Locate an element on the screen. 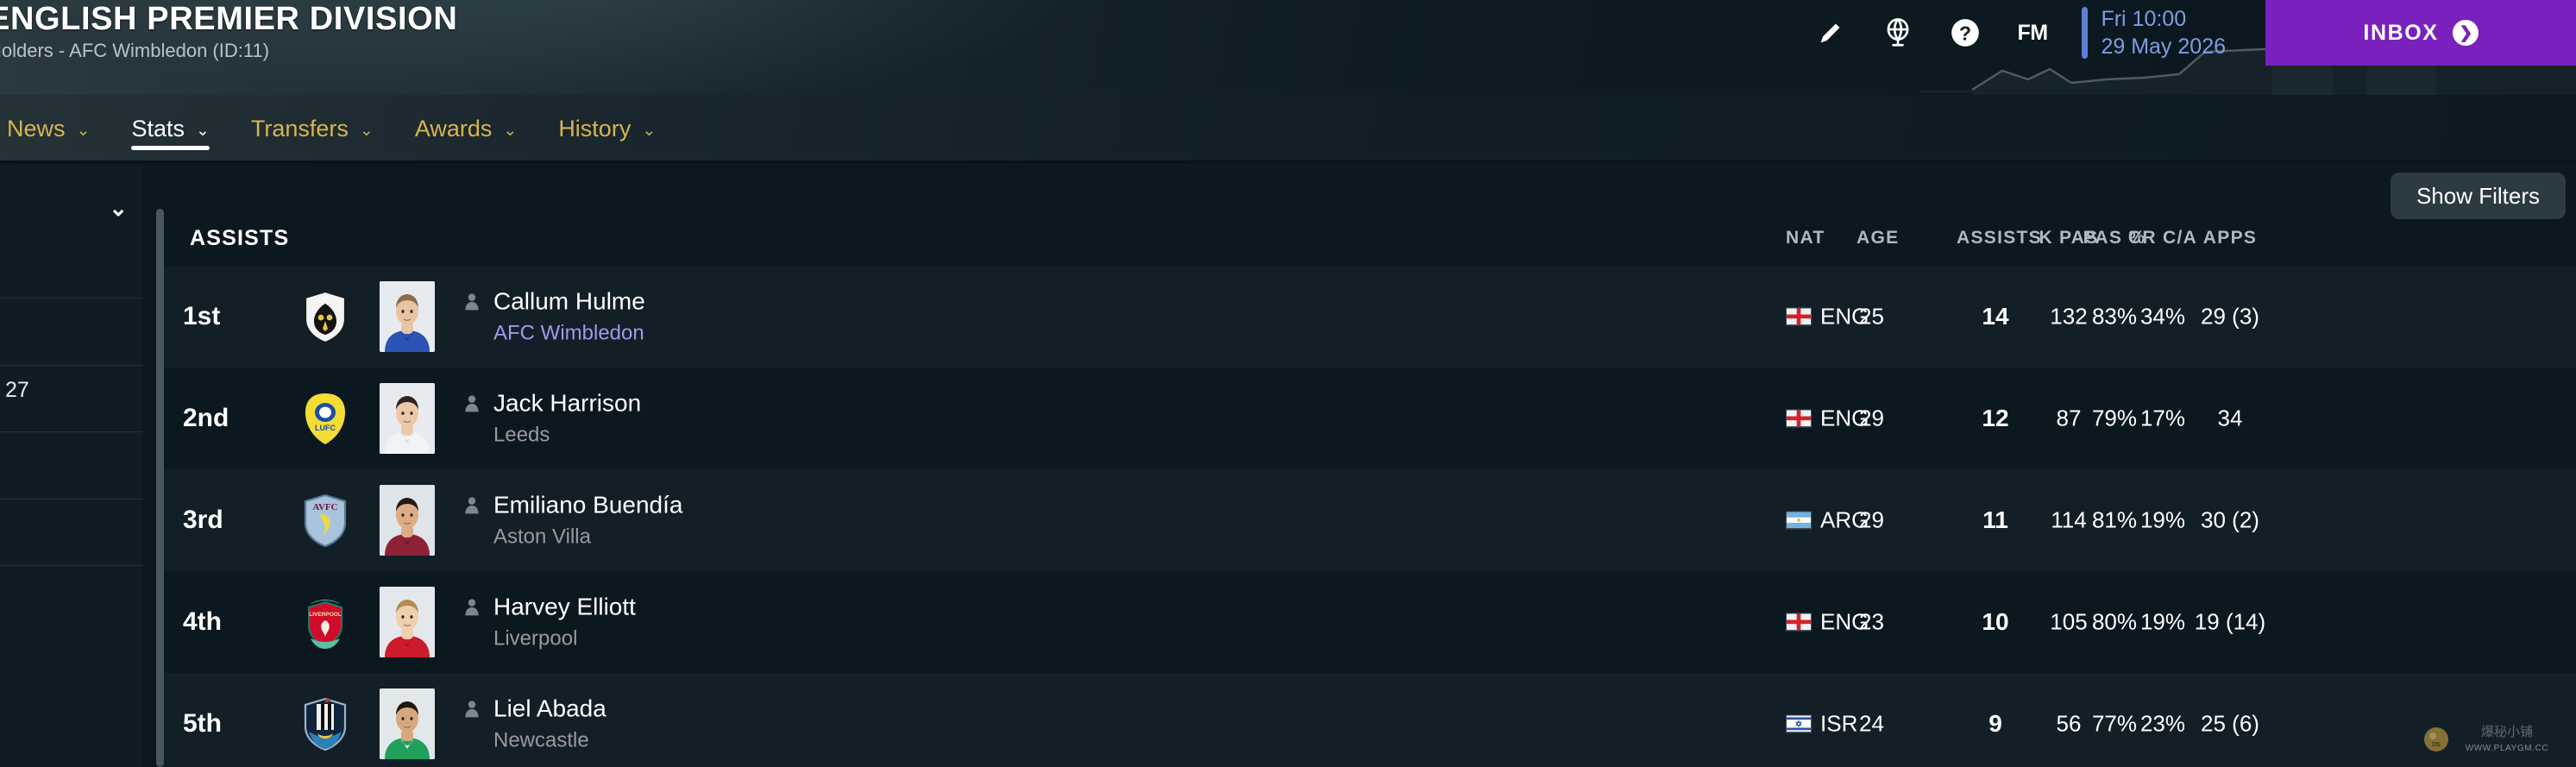 Image resolution: width=2576 pixels, height=767 pixels. column-header-nat: NAT is located at coordinates (1805, 238).